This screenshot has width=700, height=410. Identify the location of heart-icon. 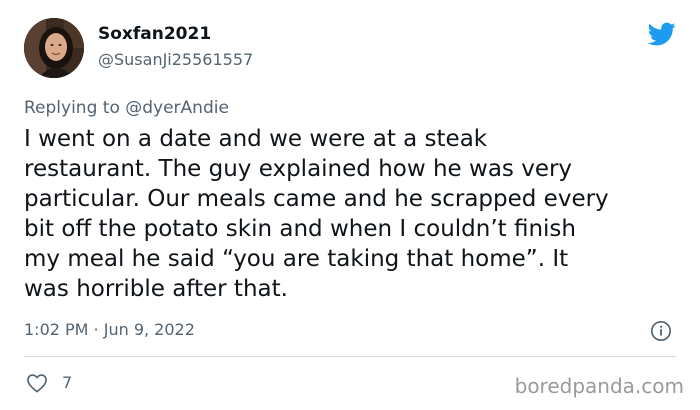
(37, 383).